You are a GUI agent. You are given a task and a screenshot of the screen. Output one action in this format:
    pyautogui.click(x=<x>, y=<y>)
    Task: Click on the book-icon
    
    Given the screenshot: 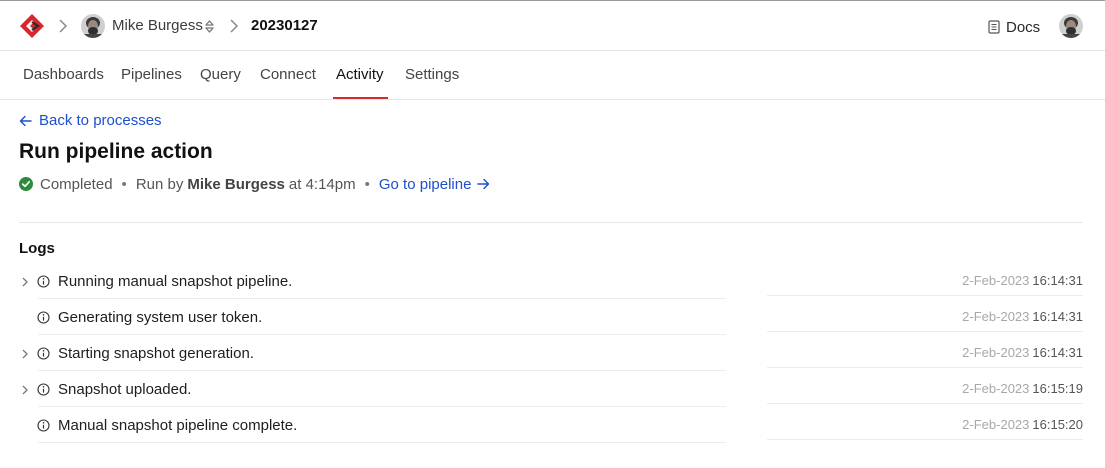 What is the action you would take?
    pyautogui.click(x=994, y=27)
    